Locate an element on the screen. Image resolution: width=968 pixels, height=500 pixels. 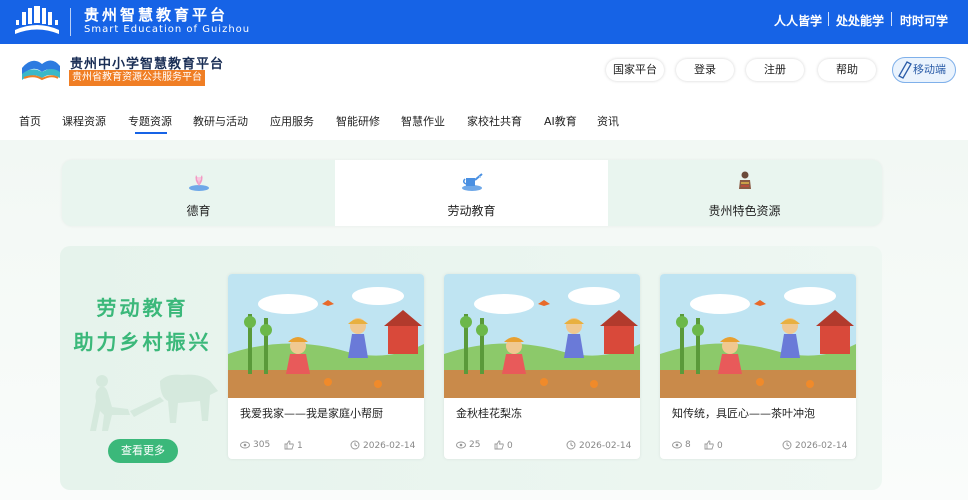
tab-label: 劳动教育 is located at coordinates (471, 211).